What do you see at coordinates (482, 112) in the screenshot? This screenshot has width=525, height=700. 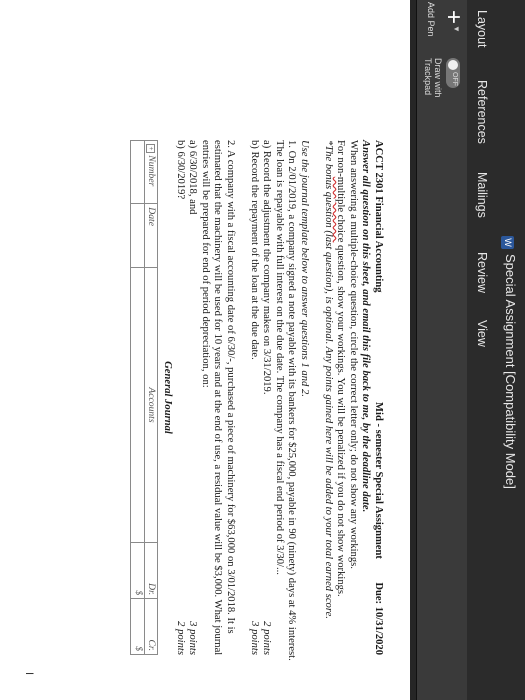 I see `tab-references: References` at bounding box center [482, 112].